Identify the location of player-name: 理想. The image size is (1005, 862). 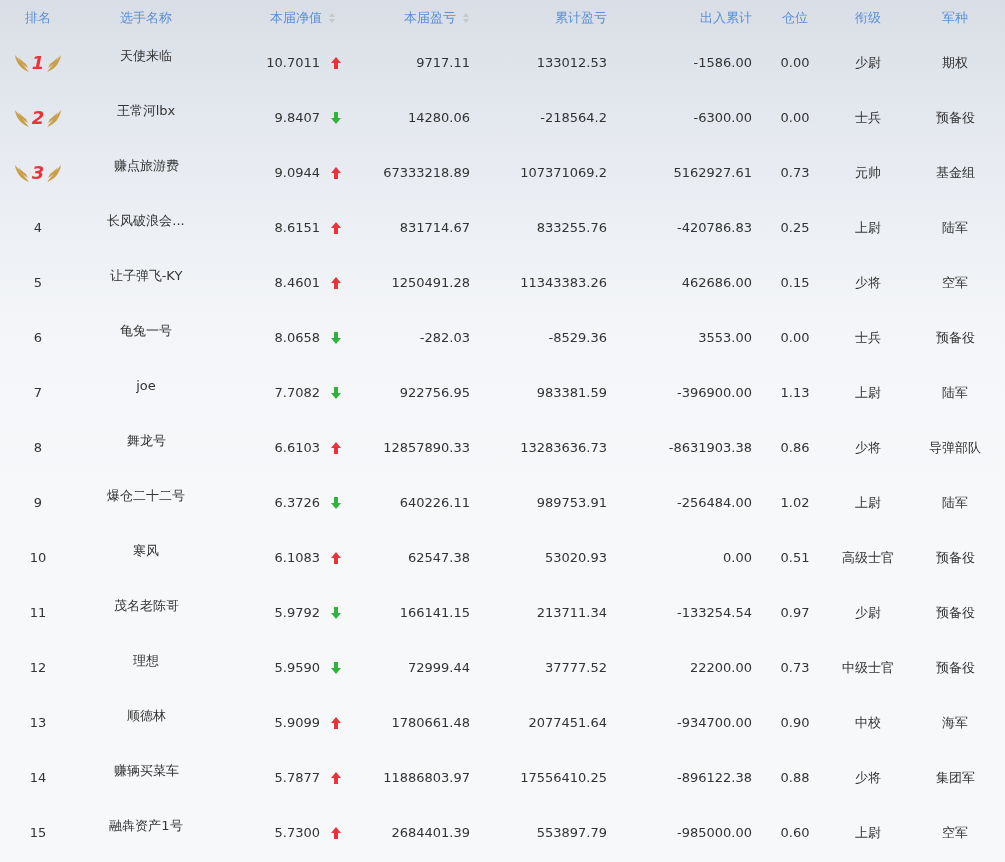
(146, 660).